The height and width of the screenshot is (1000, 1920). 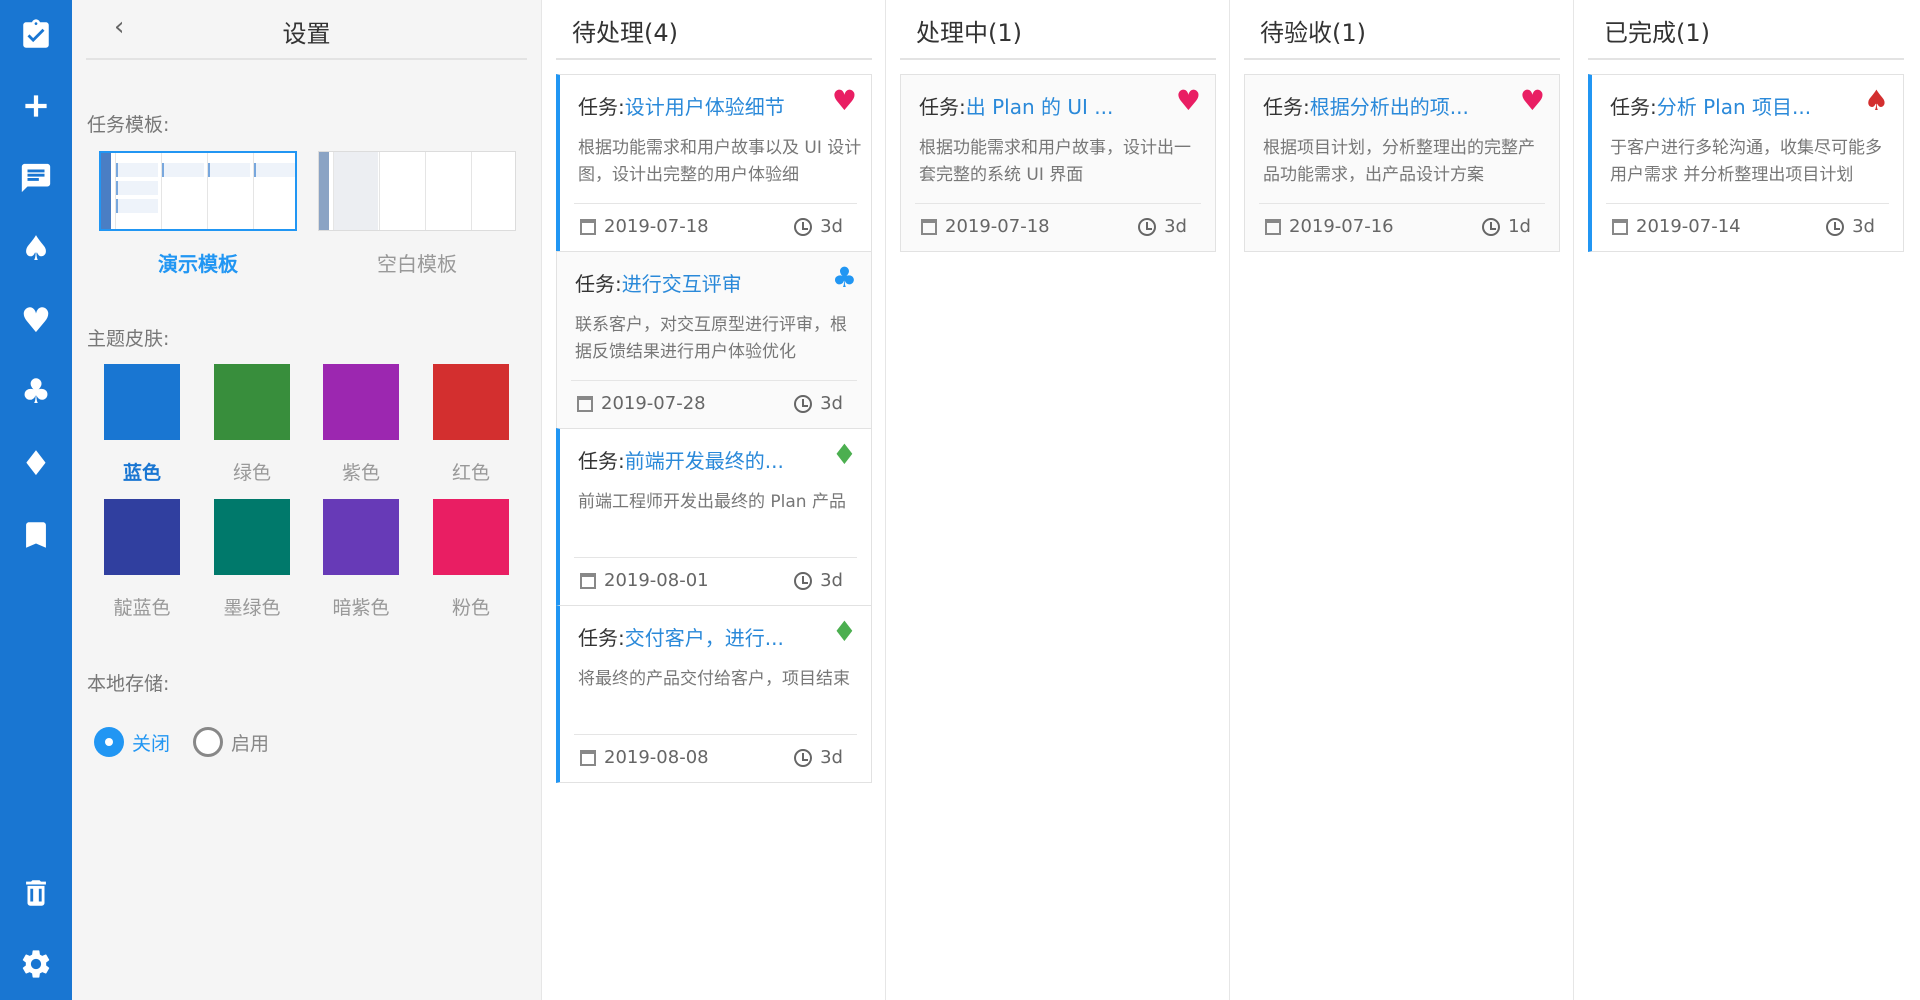 I want to click on column-header: 已完成(1), so click(x=1746, y=30).